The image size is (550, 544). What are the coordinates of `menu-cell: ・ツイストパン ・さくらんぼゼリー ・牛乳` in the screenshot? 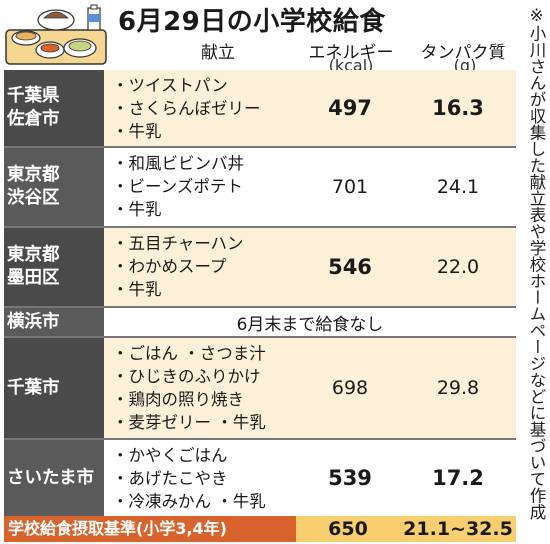 It's located at (200, 108).